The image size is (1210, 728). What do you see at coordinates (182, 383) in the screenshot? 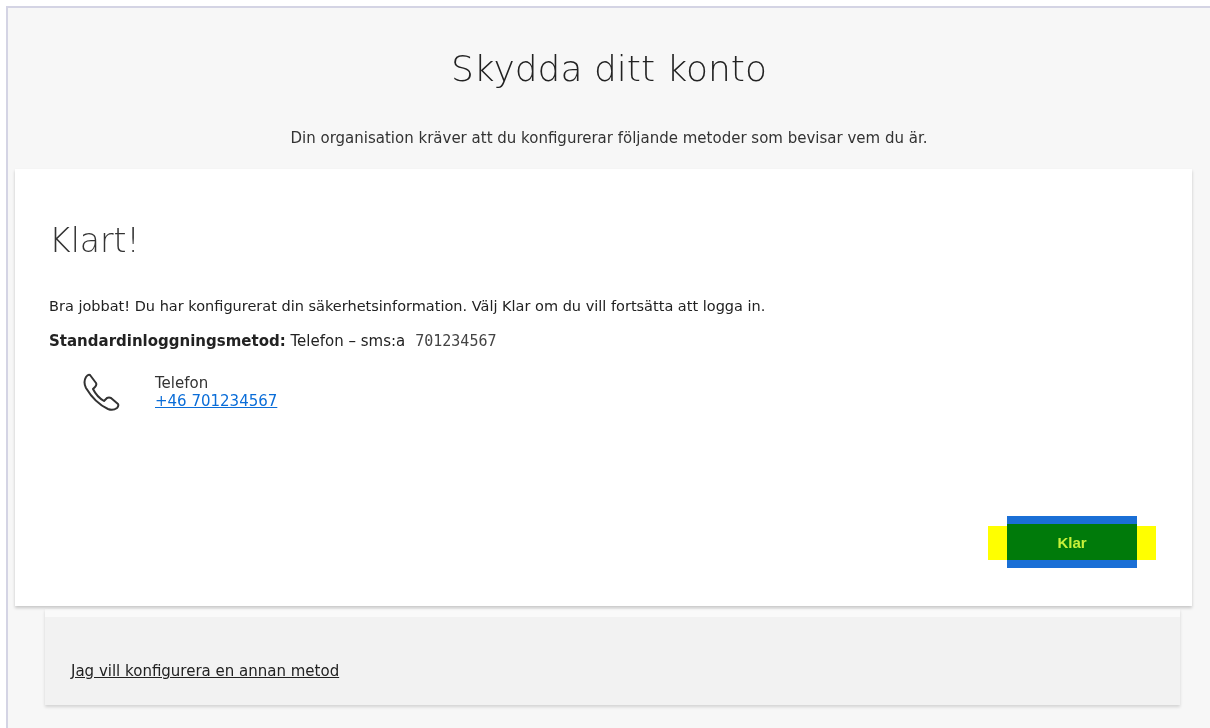
I see `method-label: Telefon` at bounding box center [182, 383].